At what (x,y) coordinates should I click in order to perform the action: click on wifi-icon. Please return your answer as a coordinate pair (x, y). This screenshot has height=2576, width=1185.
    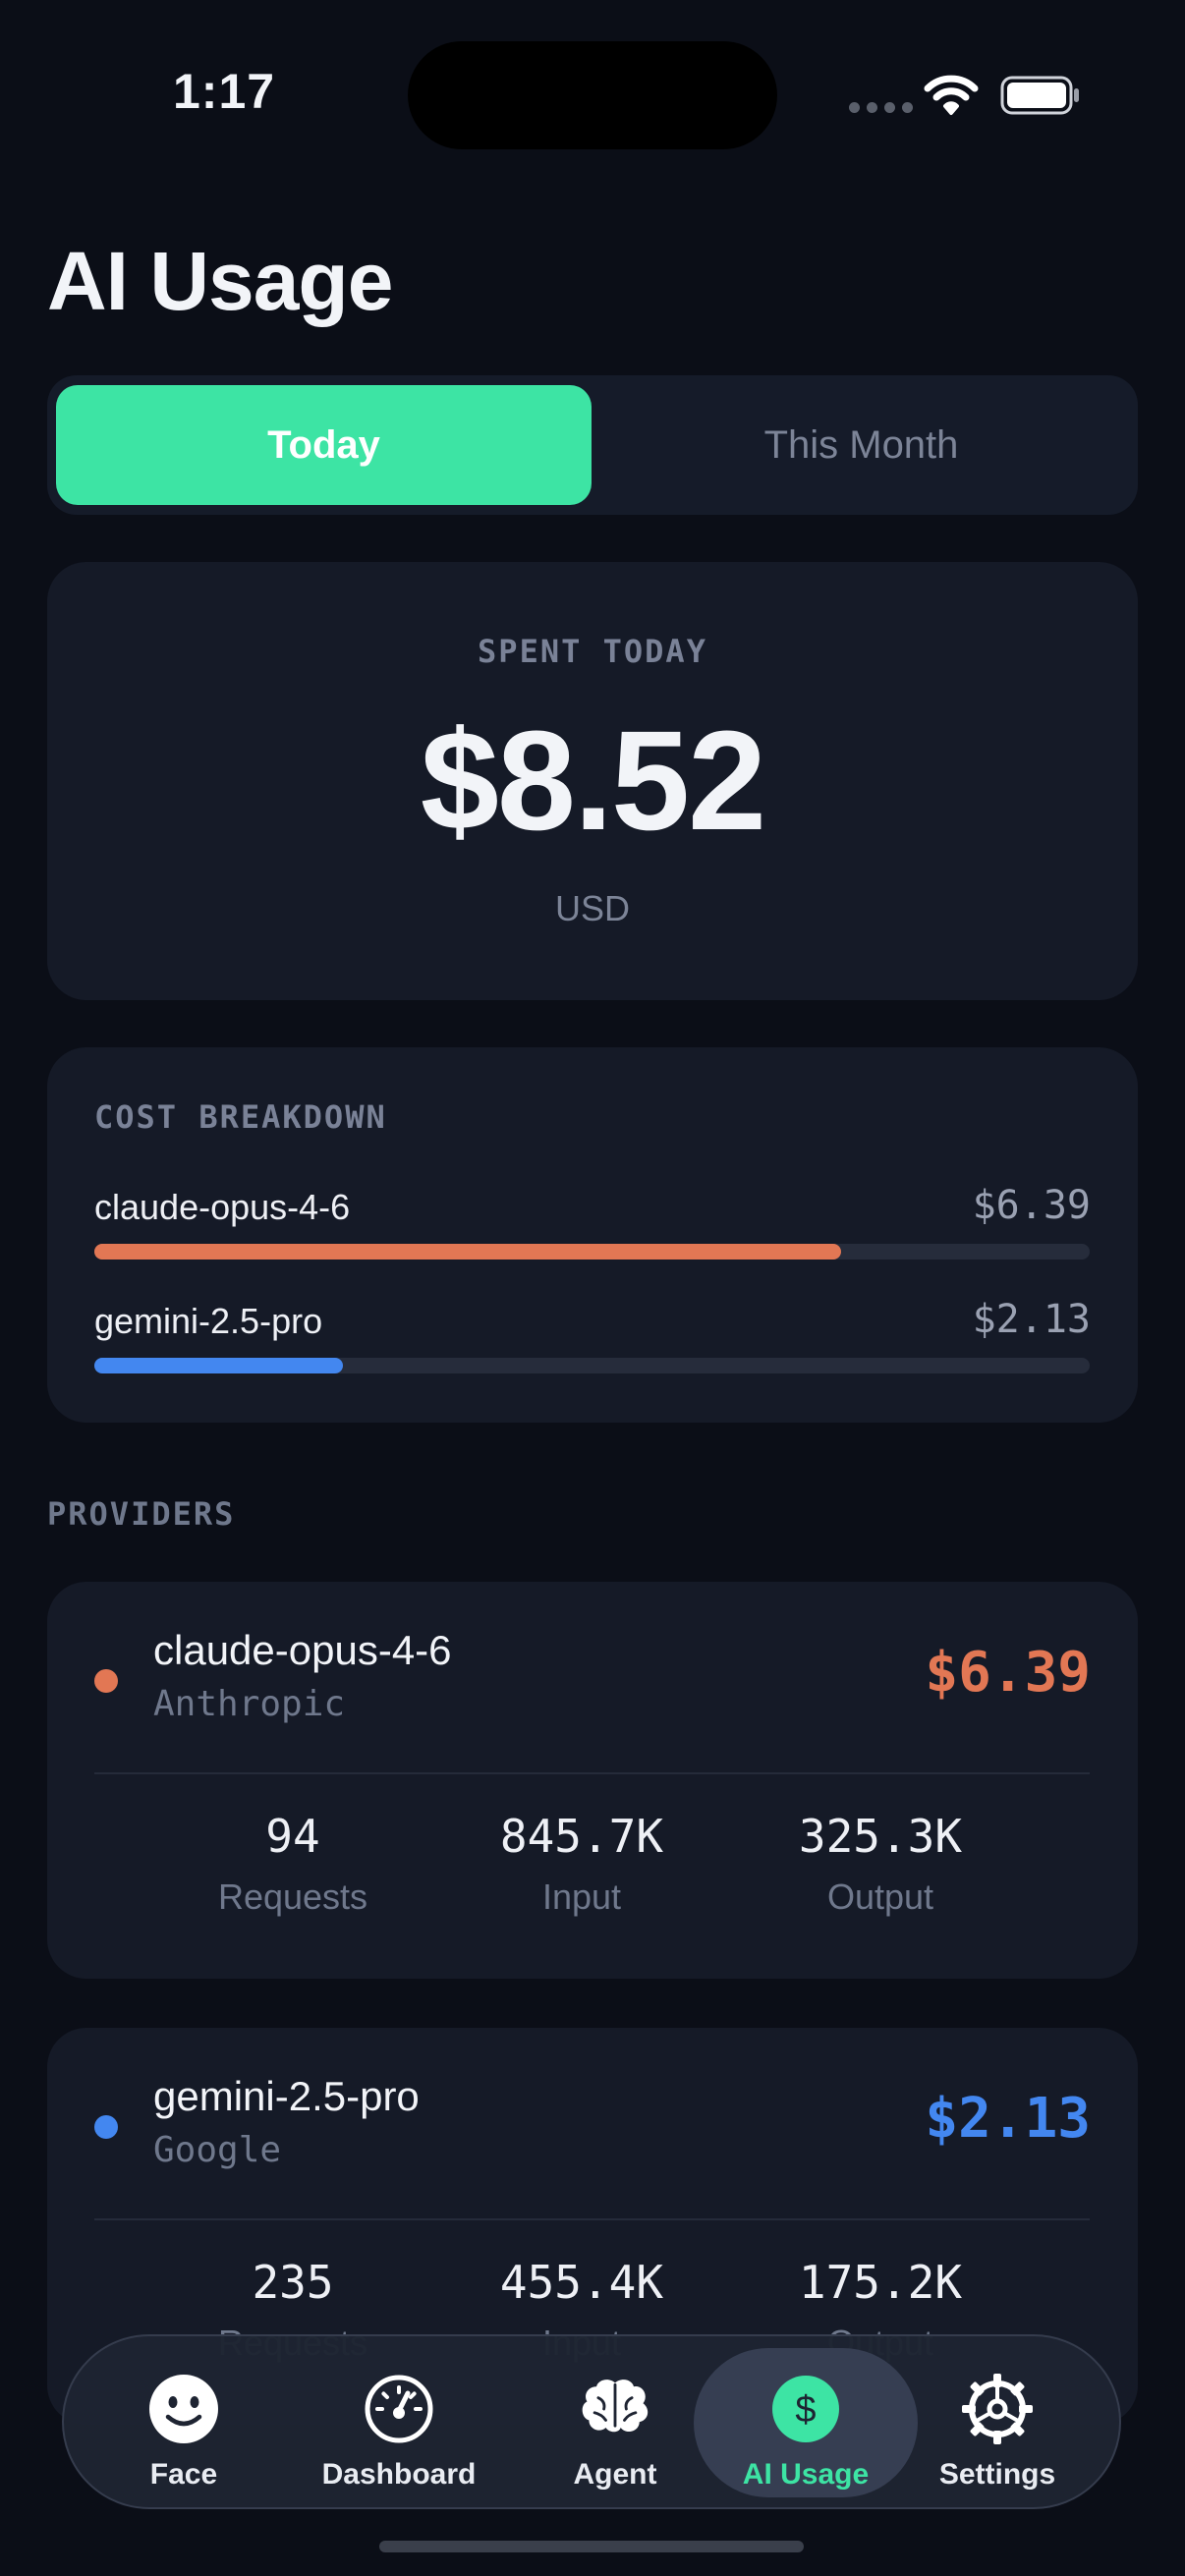
    Looking at the image, I should click on (952, 95).